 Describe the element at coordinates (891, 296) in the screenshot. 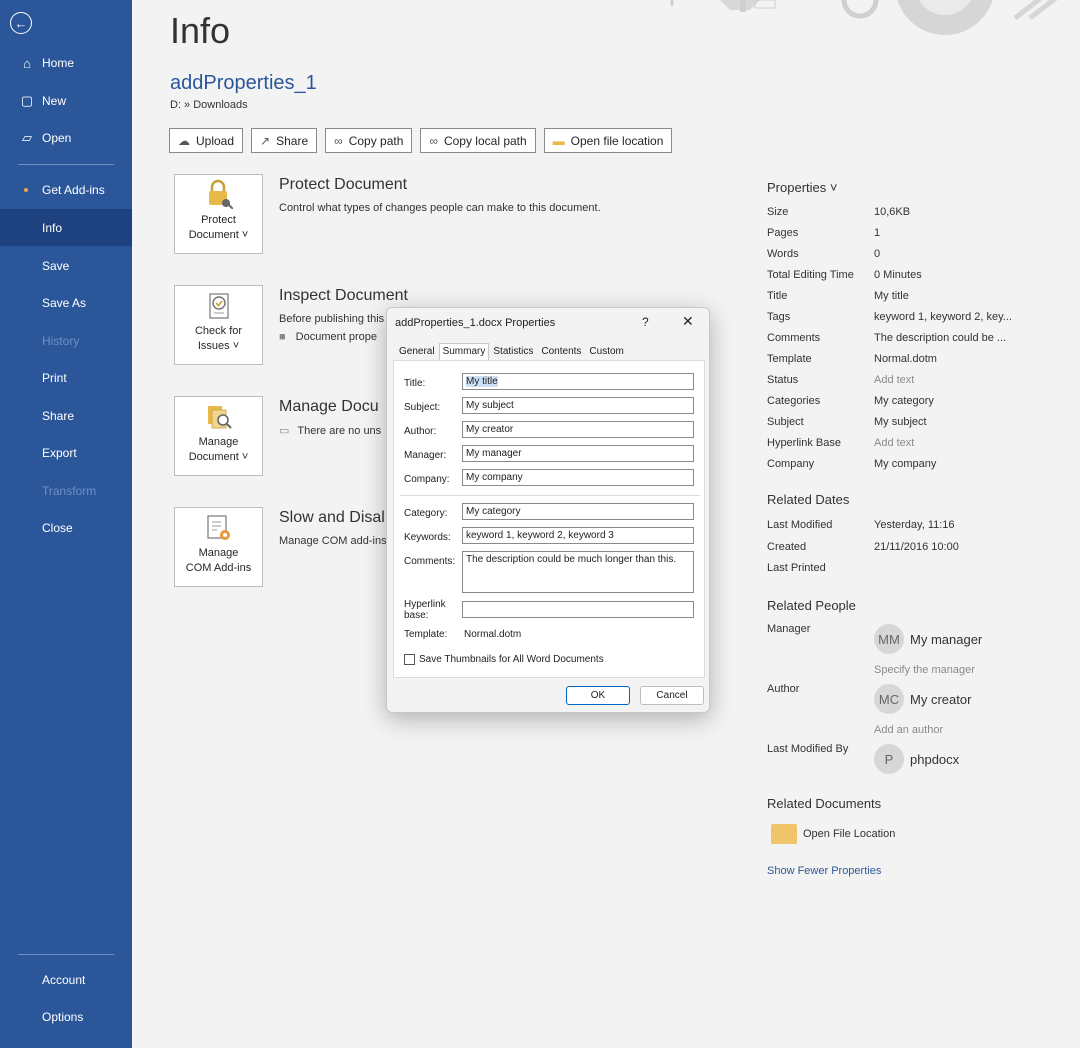

I see `property-value: My title` at that location.